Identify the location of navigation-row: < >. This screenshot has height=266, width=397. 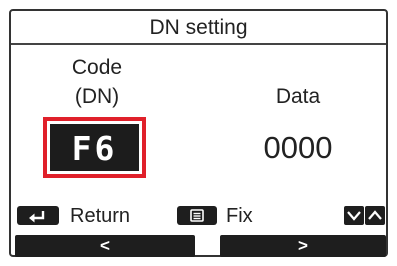
(198, 246).